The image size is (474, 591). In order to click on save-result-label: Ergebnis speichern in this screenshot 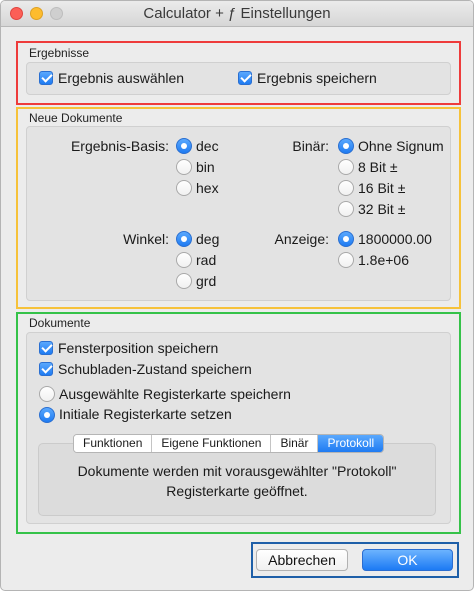, I will do `click(317, 78)`.